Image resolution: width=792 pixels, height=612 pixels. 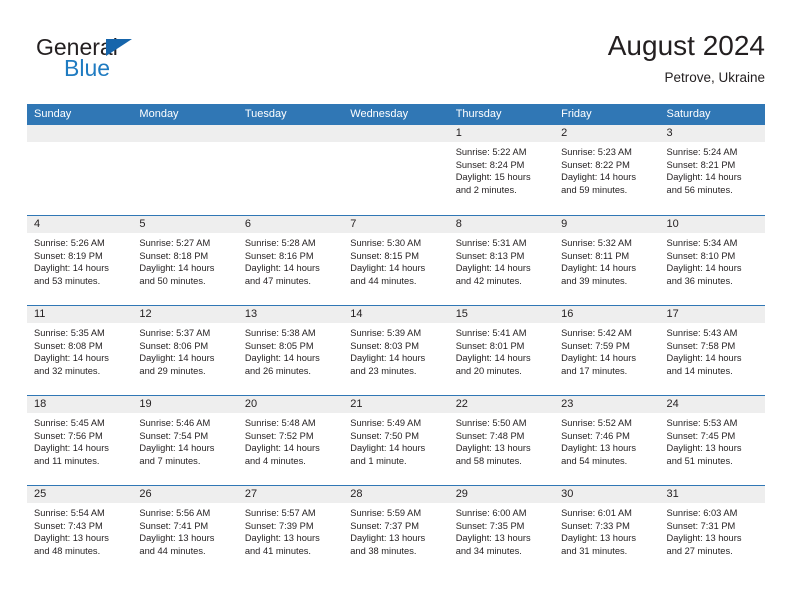 What do you see at coordinates (490, 164) in the screenshot?
I see `day-detail-line: Sunset: 8:24 PM` at bounding box center [490, 164].